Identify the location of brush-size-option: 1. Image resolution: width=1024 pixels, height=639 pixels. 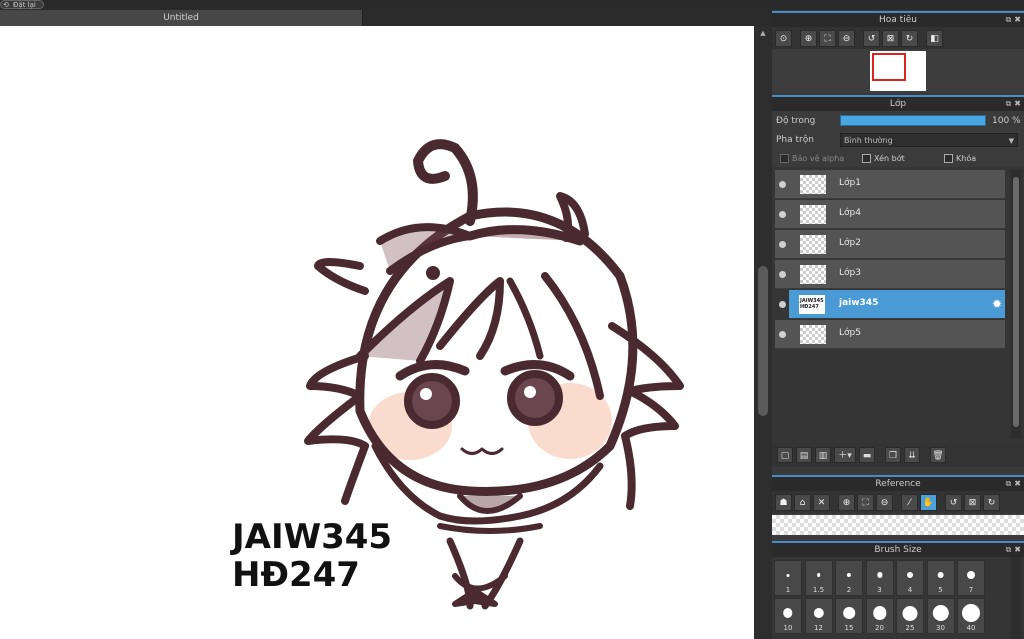
(788, 578).